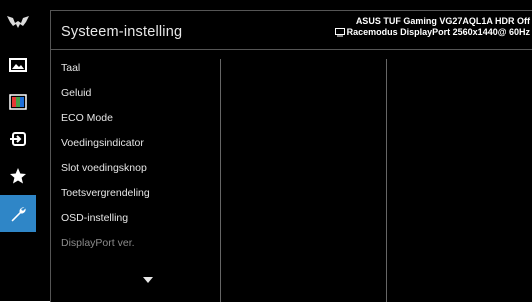  Describe the element at coordinates (122, 32) in the screenshot. I see `page-title: Systeem-instelling` at that location.